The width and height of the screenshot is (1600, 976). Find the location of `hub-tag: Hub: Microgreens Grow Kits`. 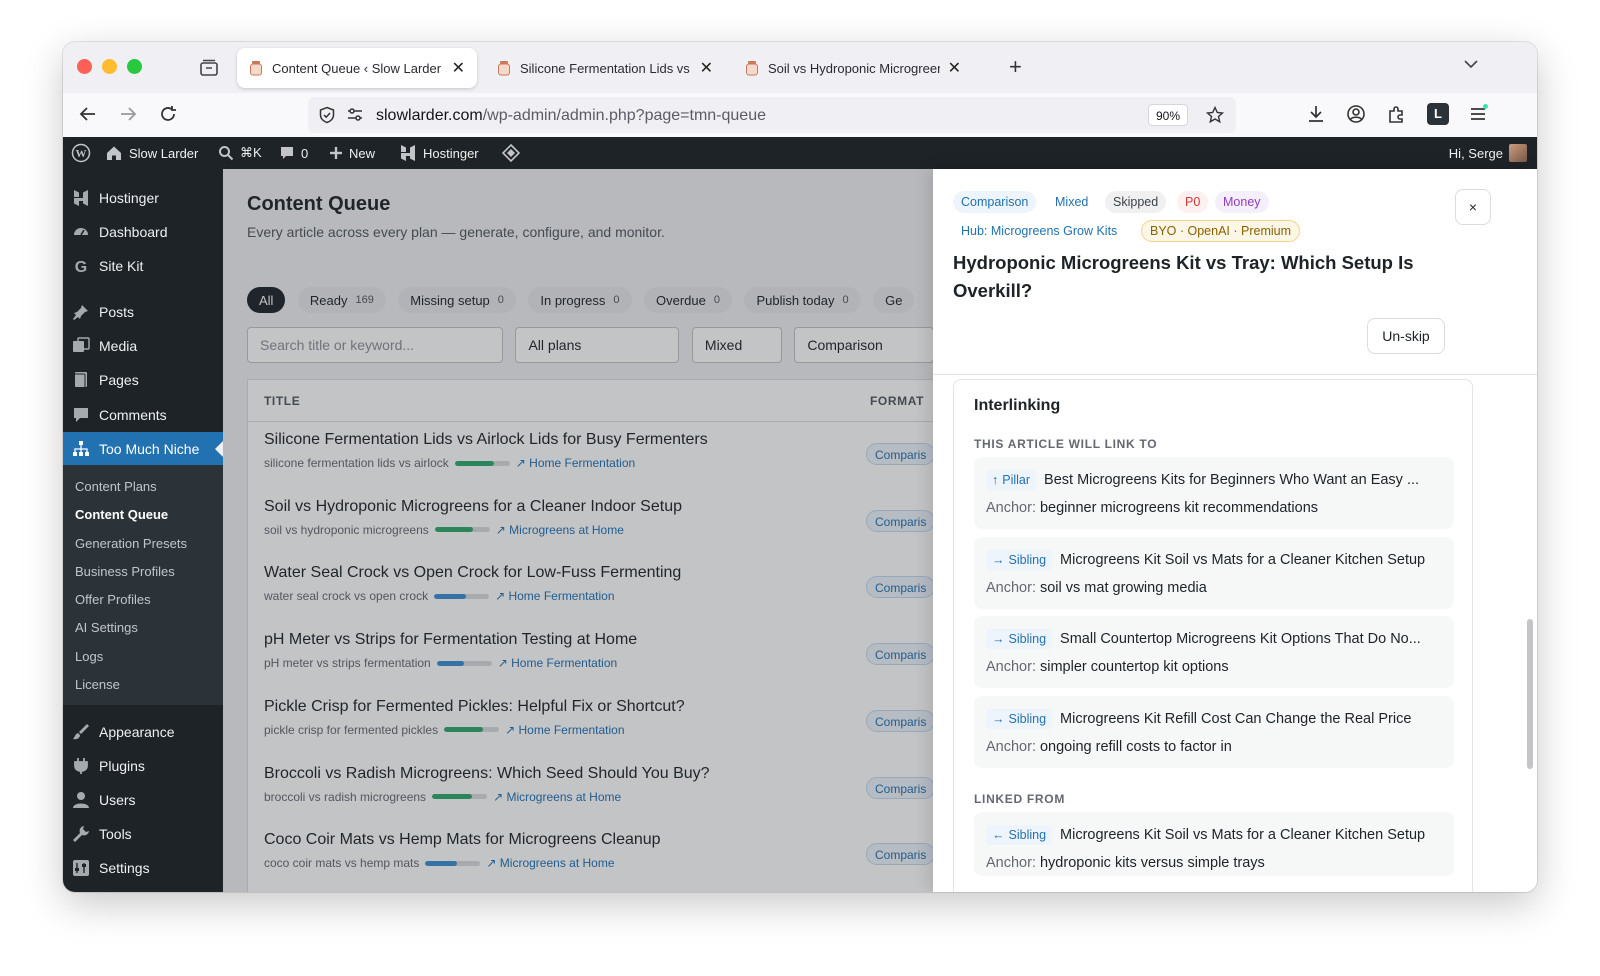

hub-tag: Hub: Microgreens Grow Kits is located at coordinates (1039, 231).